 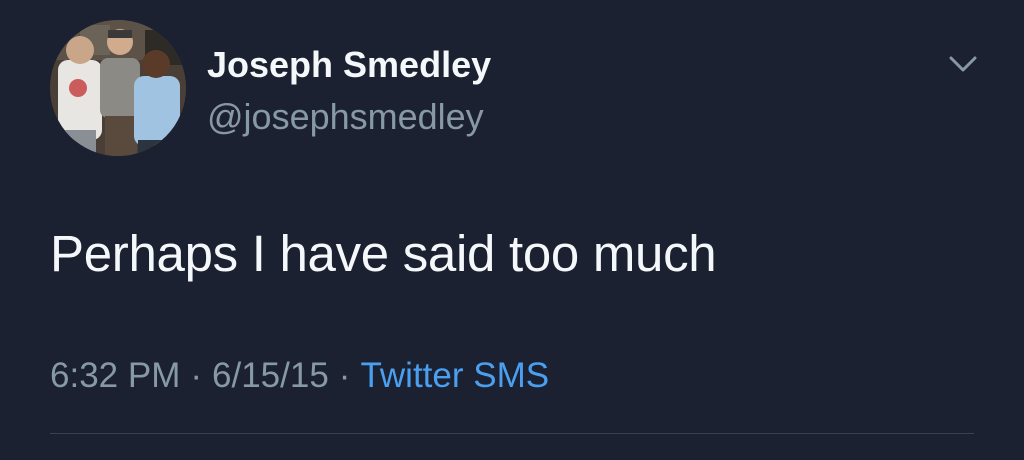 I want to click on tweet-source-link: Twitter SMS, so click(x=454, y=375).